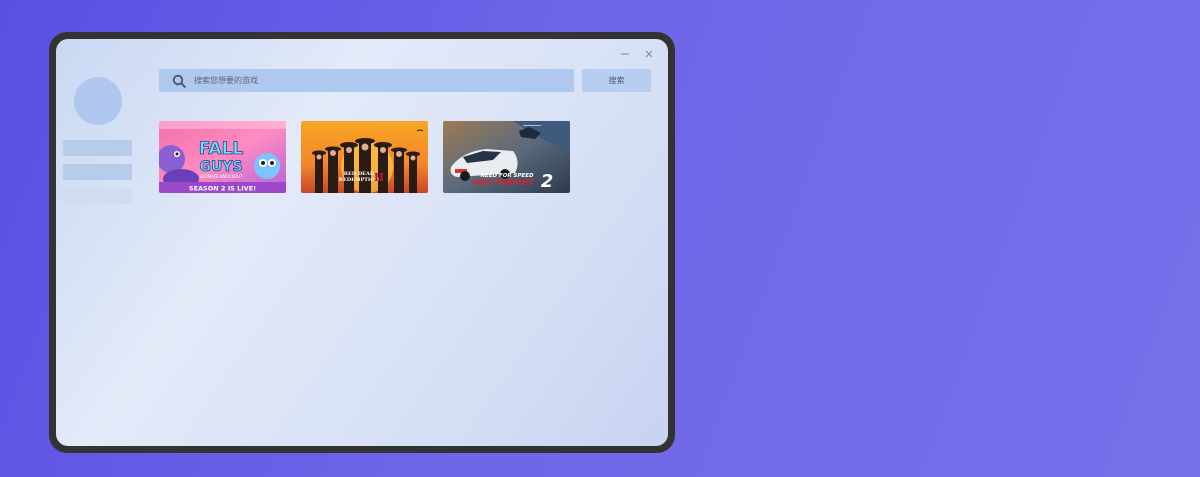 The image size is (1200, 477). Describe the element at coordinates (384, 80) in the screenshot. I see `search-input` at that location.